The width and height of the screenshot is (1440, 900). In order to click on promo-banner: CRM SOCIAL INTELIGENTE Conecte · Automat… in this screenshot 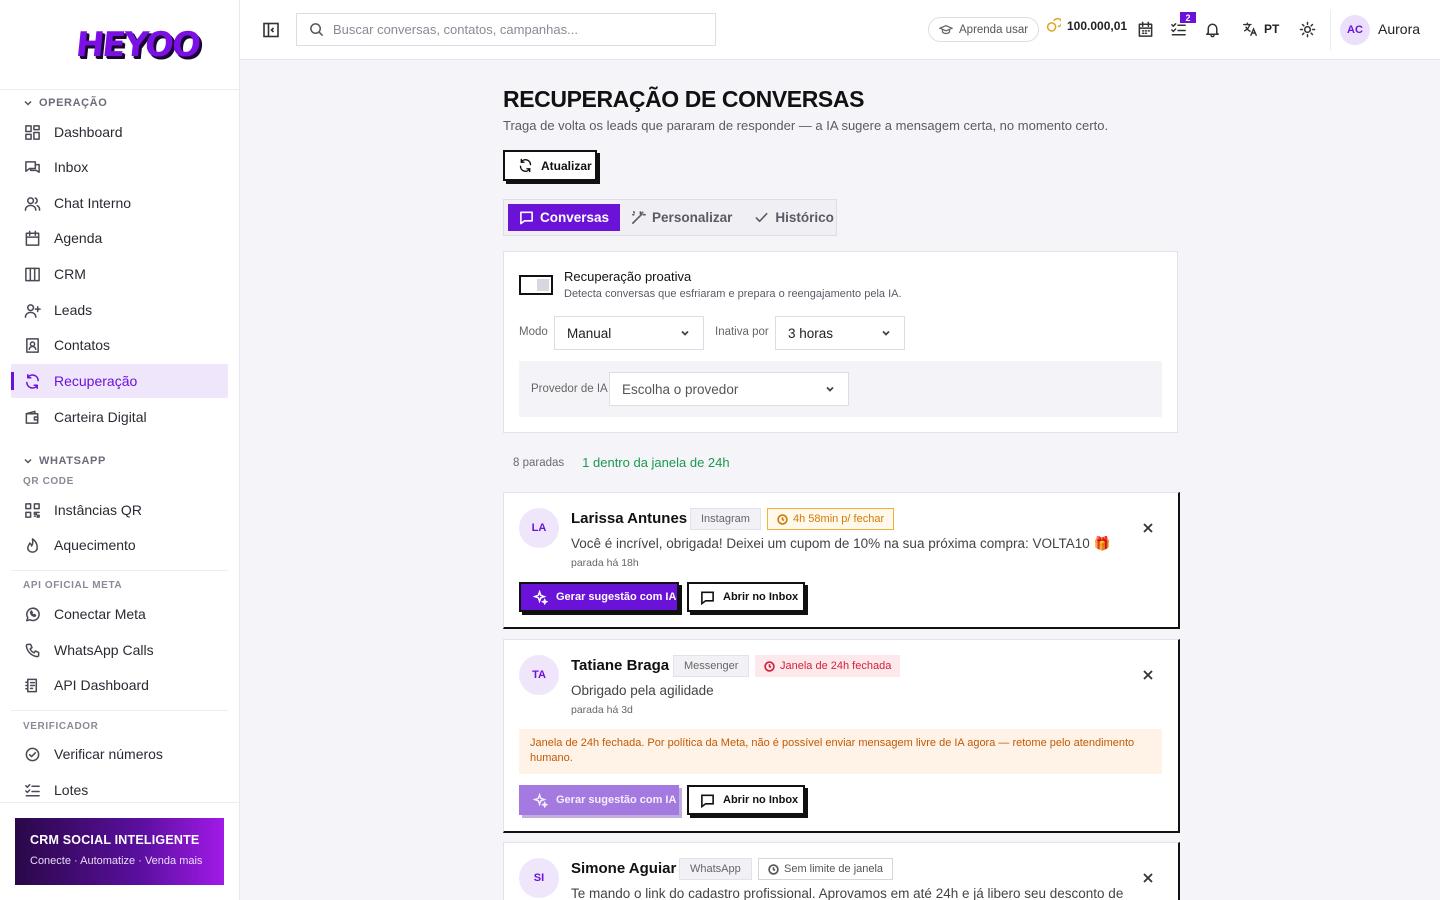, I will do `click(119, 851)`.